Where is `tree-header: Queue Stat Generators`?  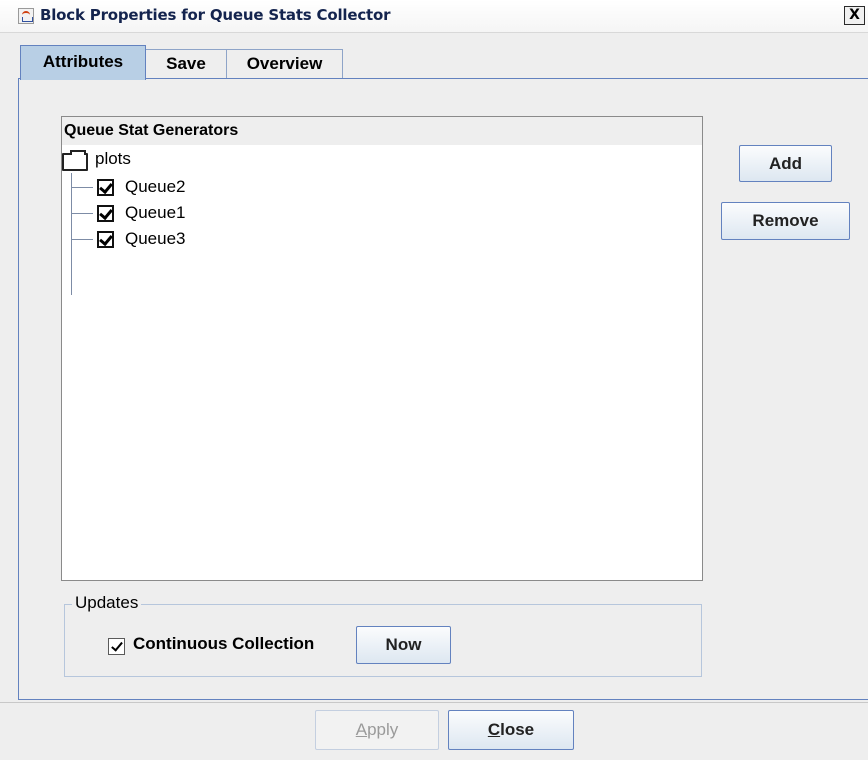
tree-header: Queue Stat Generators is located at coordinates (382, 131).